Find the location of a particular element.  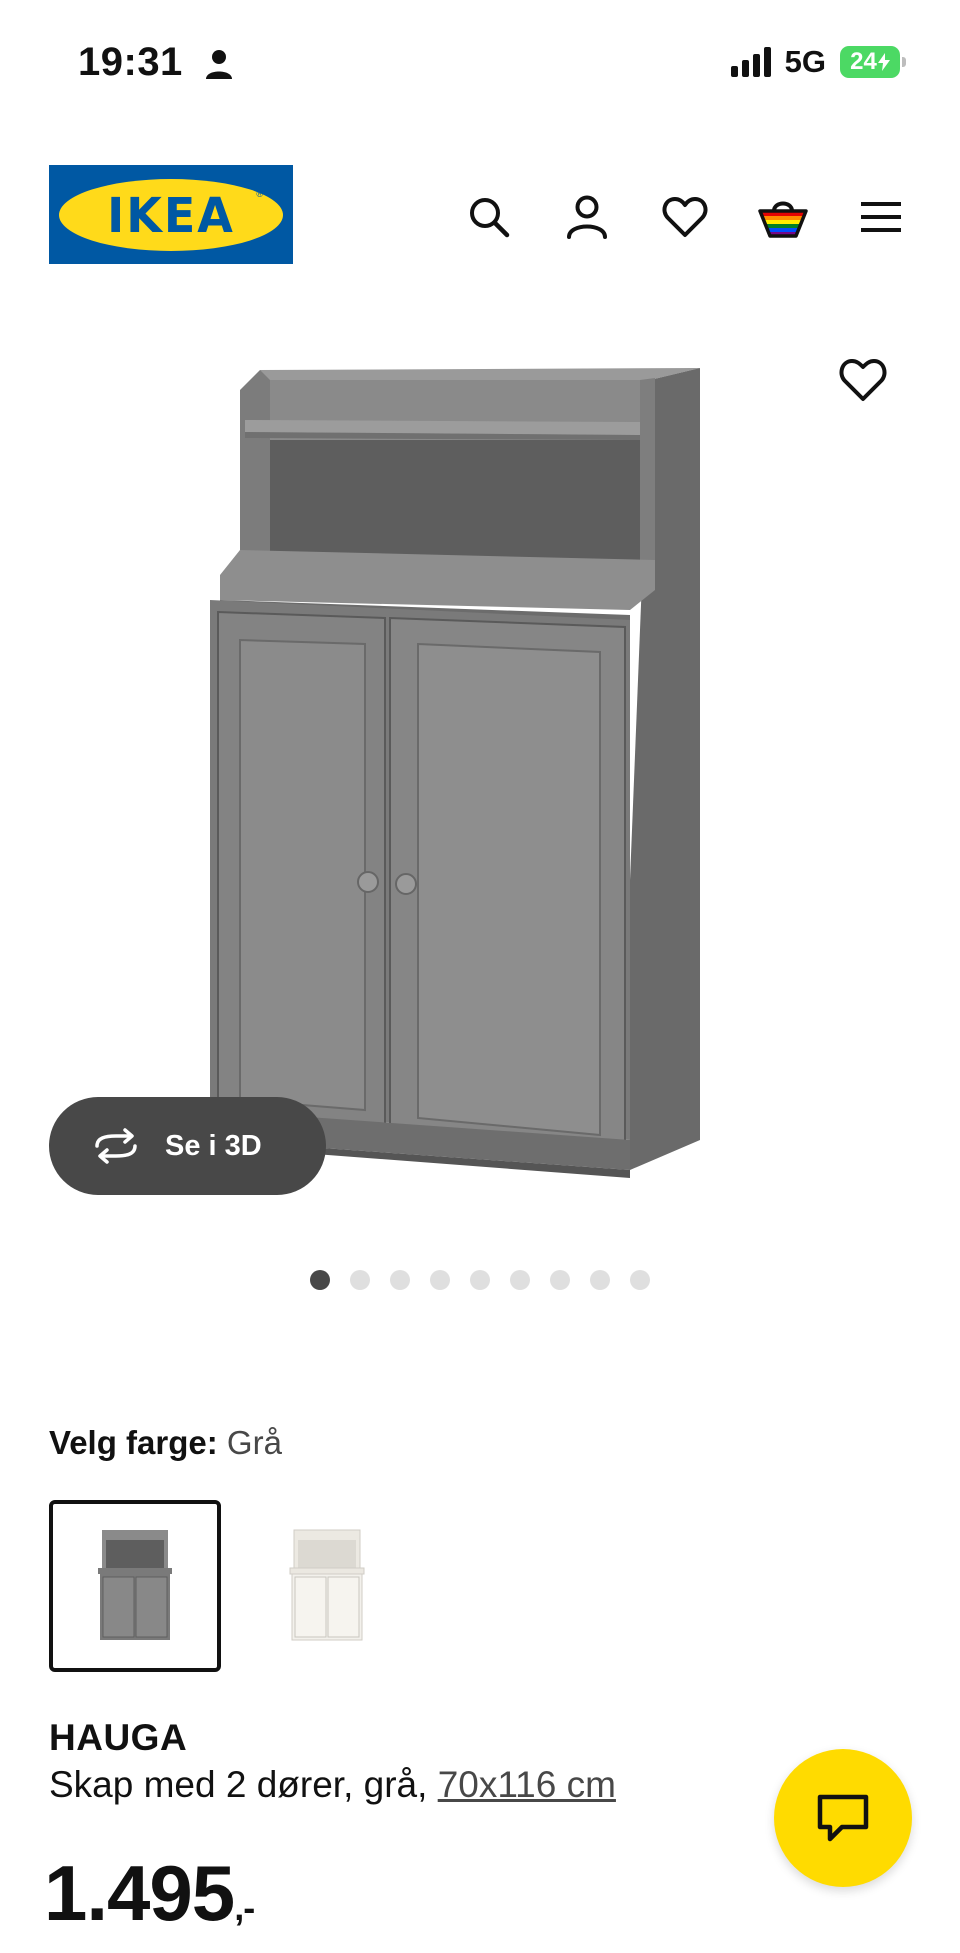

view-3d-label: Se i 3D is located at coordinates (213, 1145).